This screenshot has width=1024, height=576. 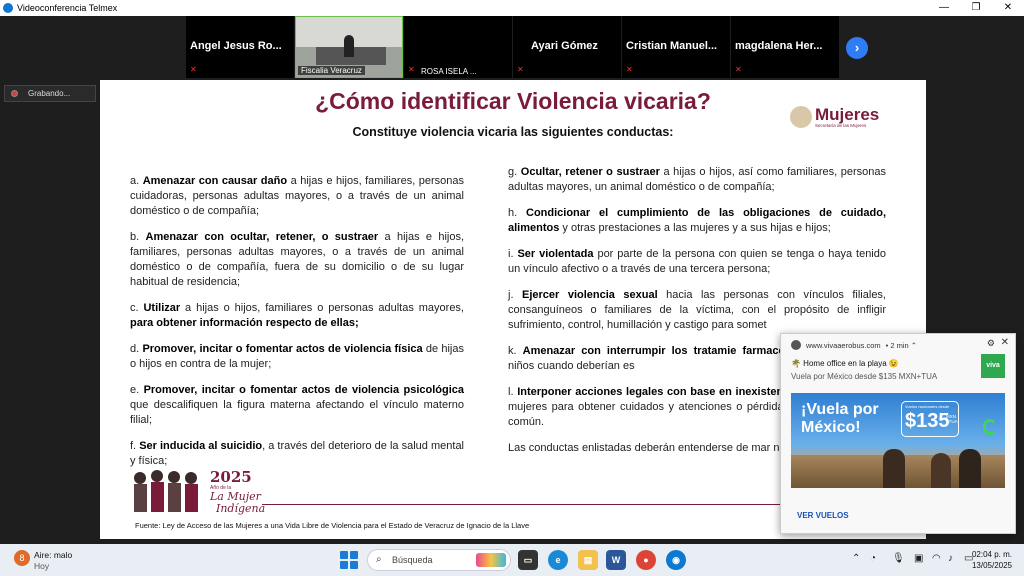 What do you see at coordinates (616, 560) in the screenshot?
I see `word-icon: W` at bounding box center [616, 560].